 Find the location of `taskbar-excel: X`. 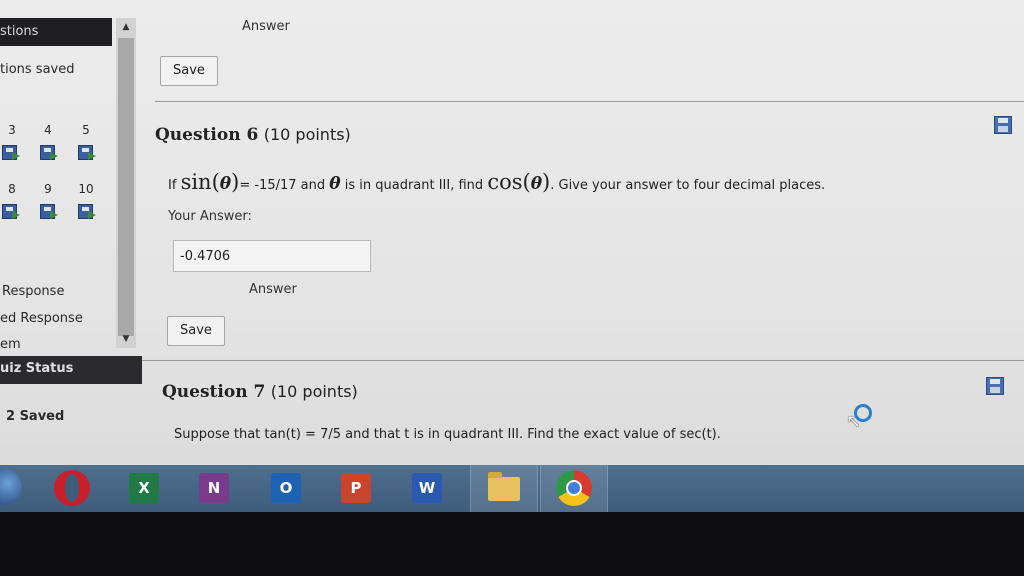

taskbar-excel: X is located at coordinates (145, 488).